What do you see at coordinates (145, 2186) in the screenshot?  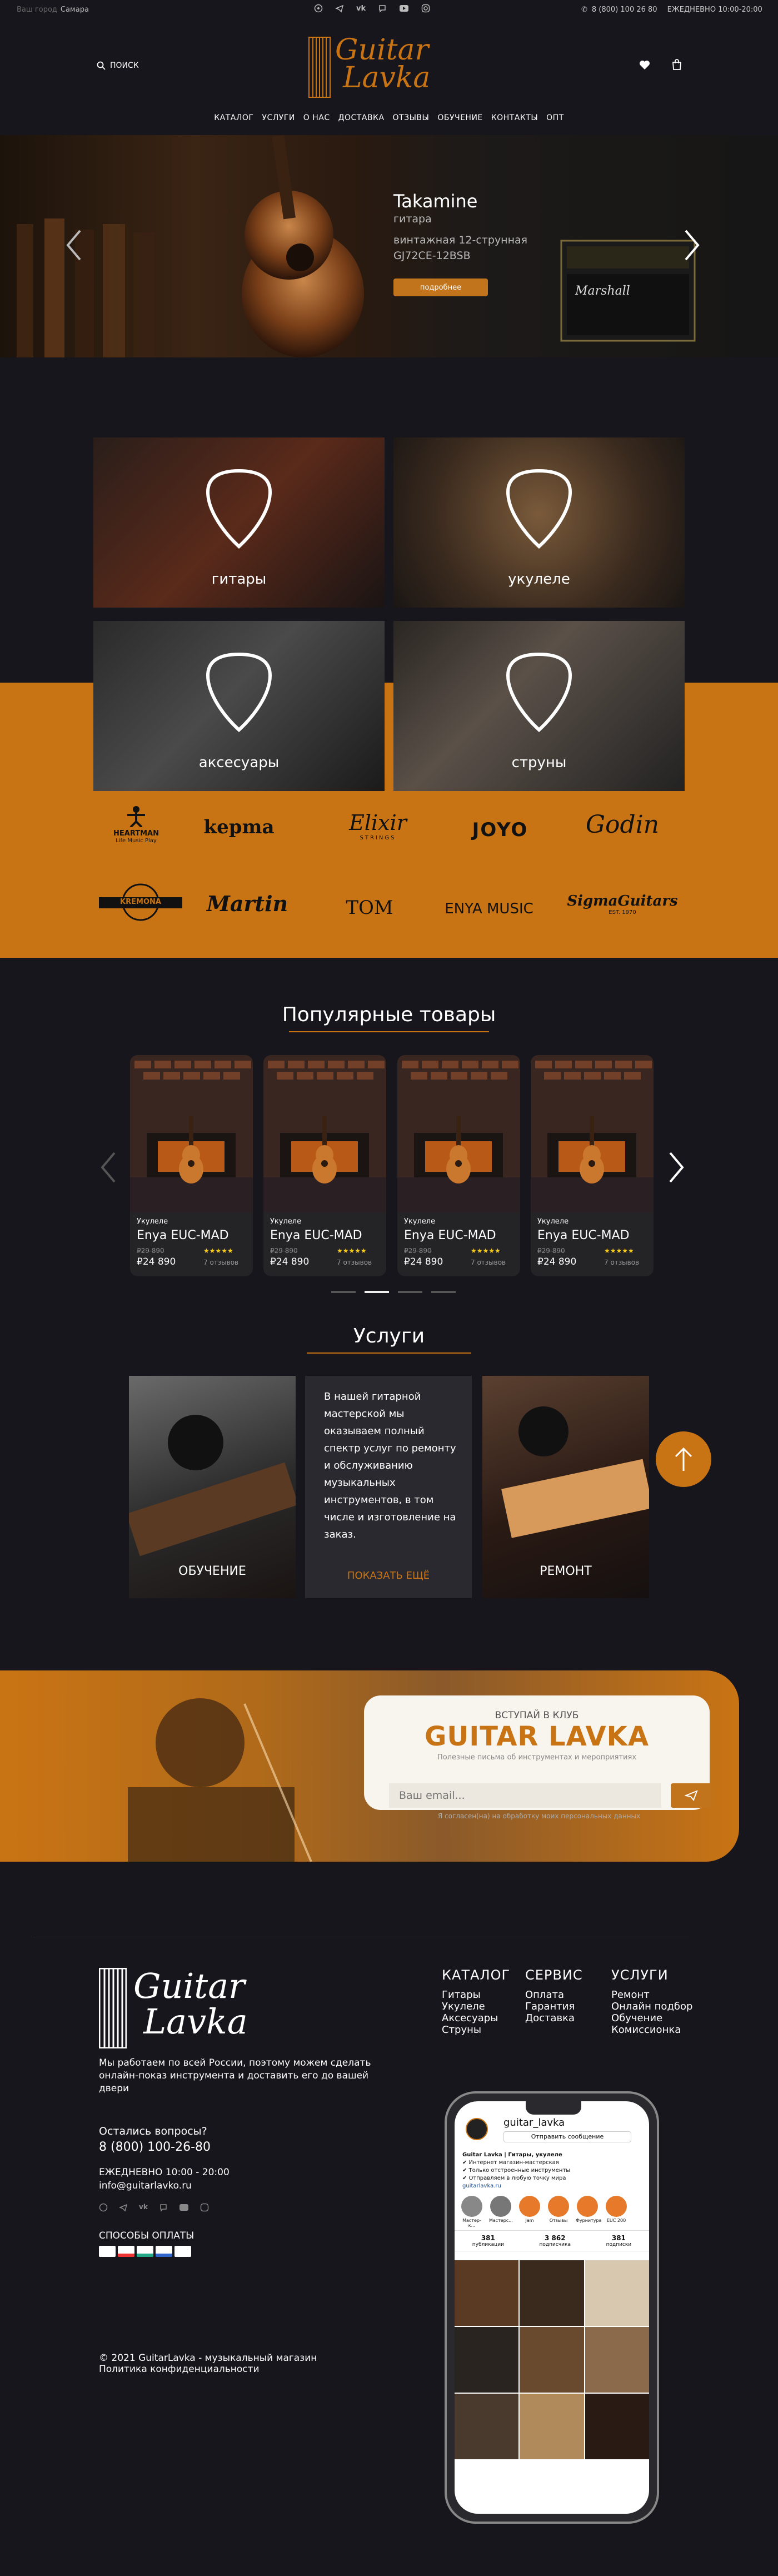 I see `footer-email: info@guitarlavko.ru` at bounding box center [145, 2186].